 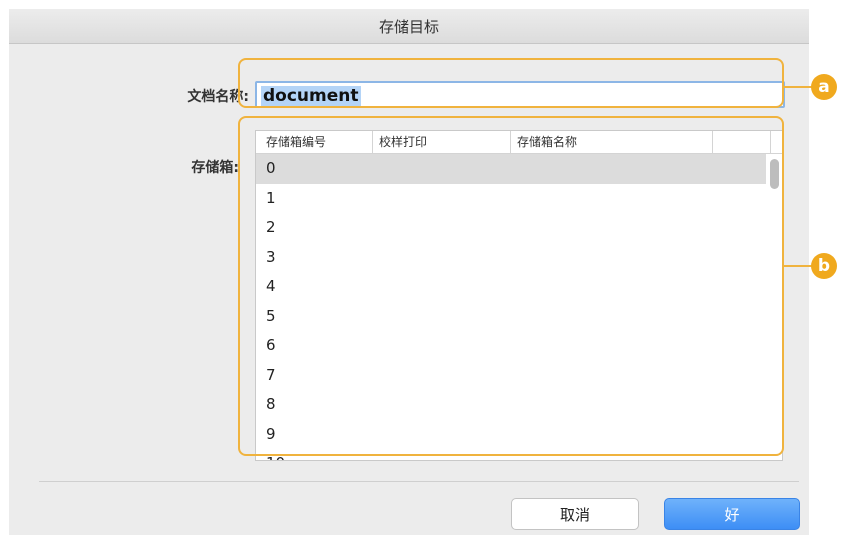 What do you see at coordinates (409, 26) in the screenshot?
I see `dialog-title: 存储目标` at bounding box center [409, 26].